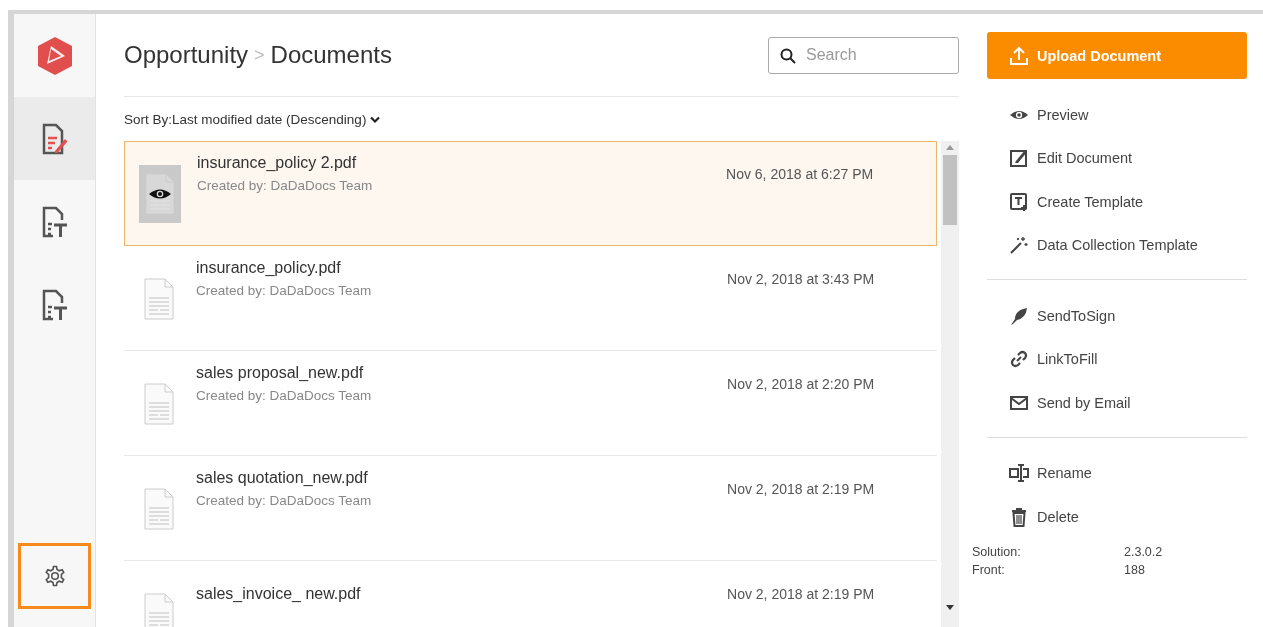 The height and width of the screenshot is (627, 1263). What do you see at coordinates (801, 383) in the screenshot?
I see `document-date: Nov 2, 2018 at 2:20 PM` at bounding box center [801, 383].